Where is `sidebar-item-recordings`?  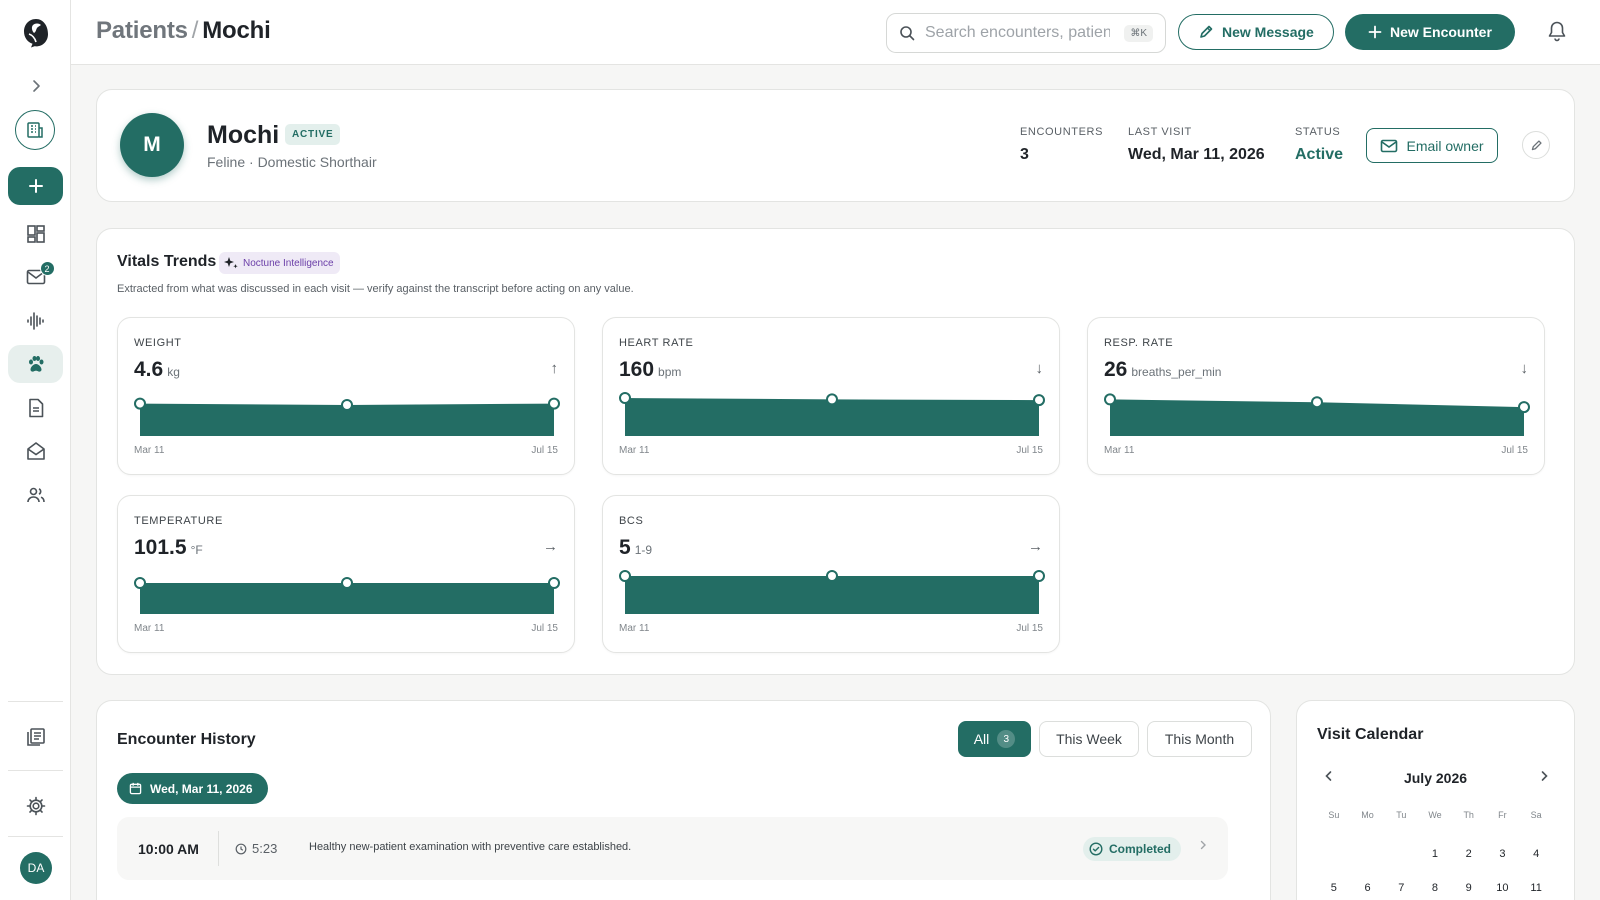
sidebar-item-recordings is located at coordinates (35, 321).